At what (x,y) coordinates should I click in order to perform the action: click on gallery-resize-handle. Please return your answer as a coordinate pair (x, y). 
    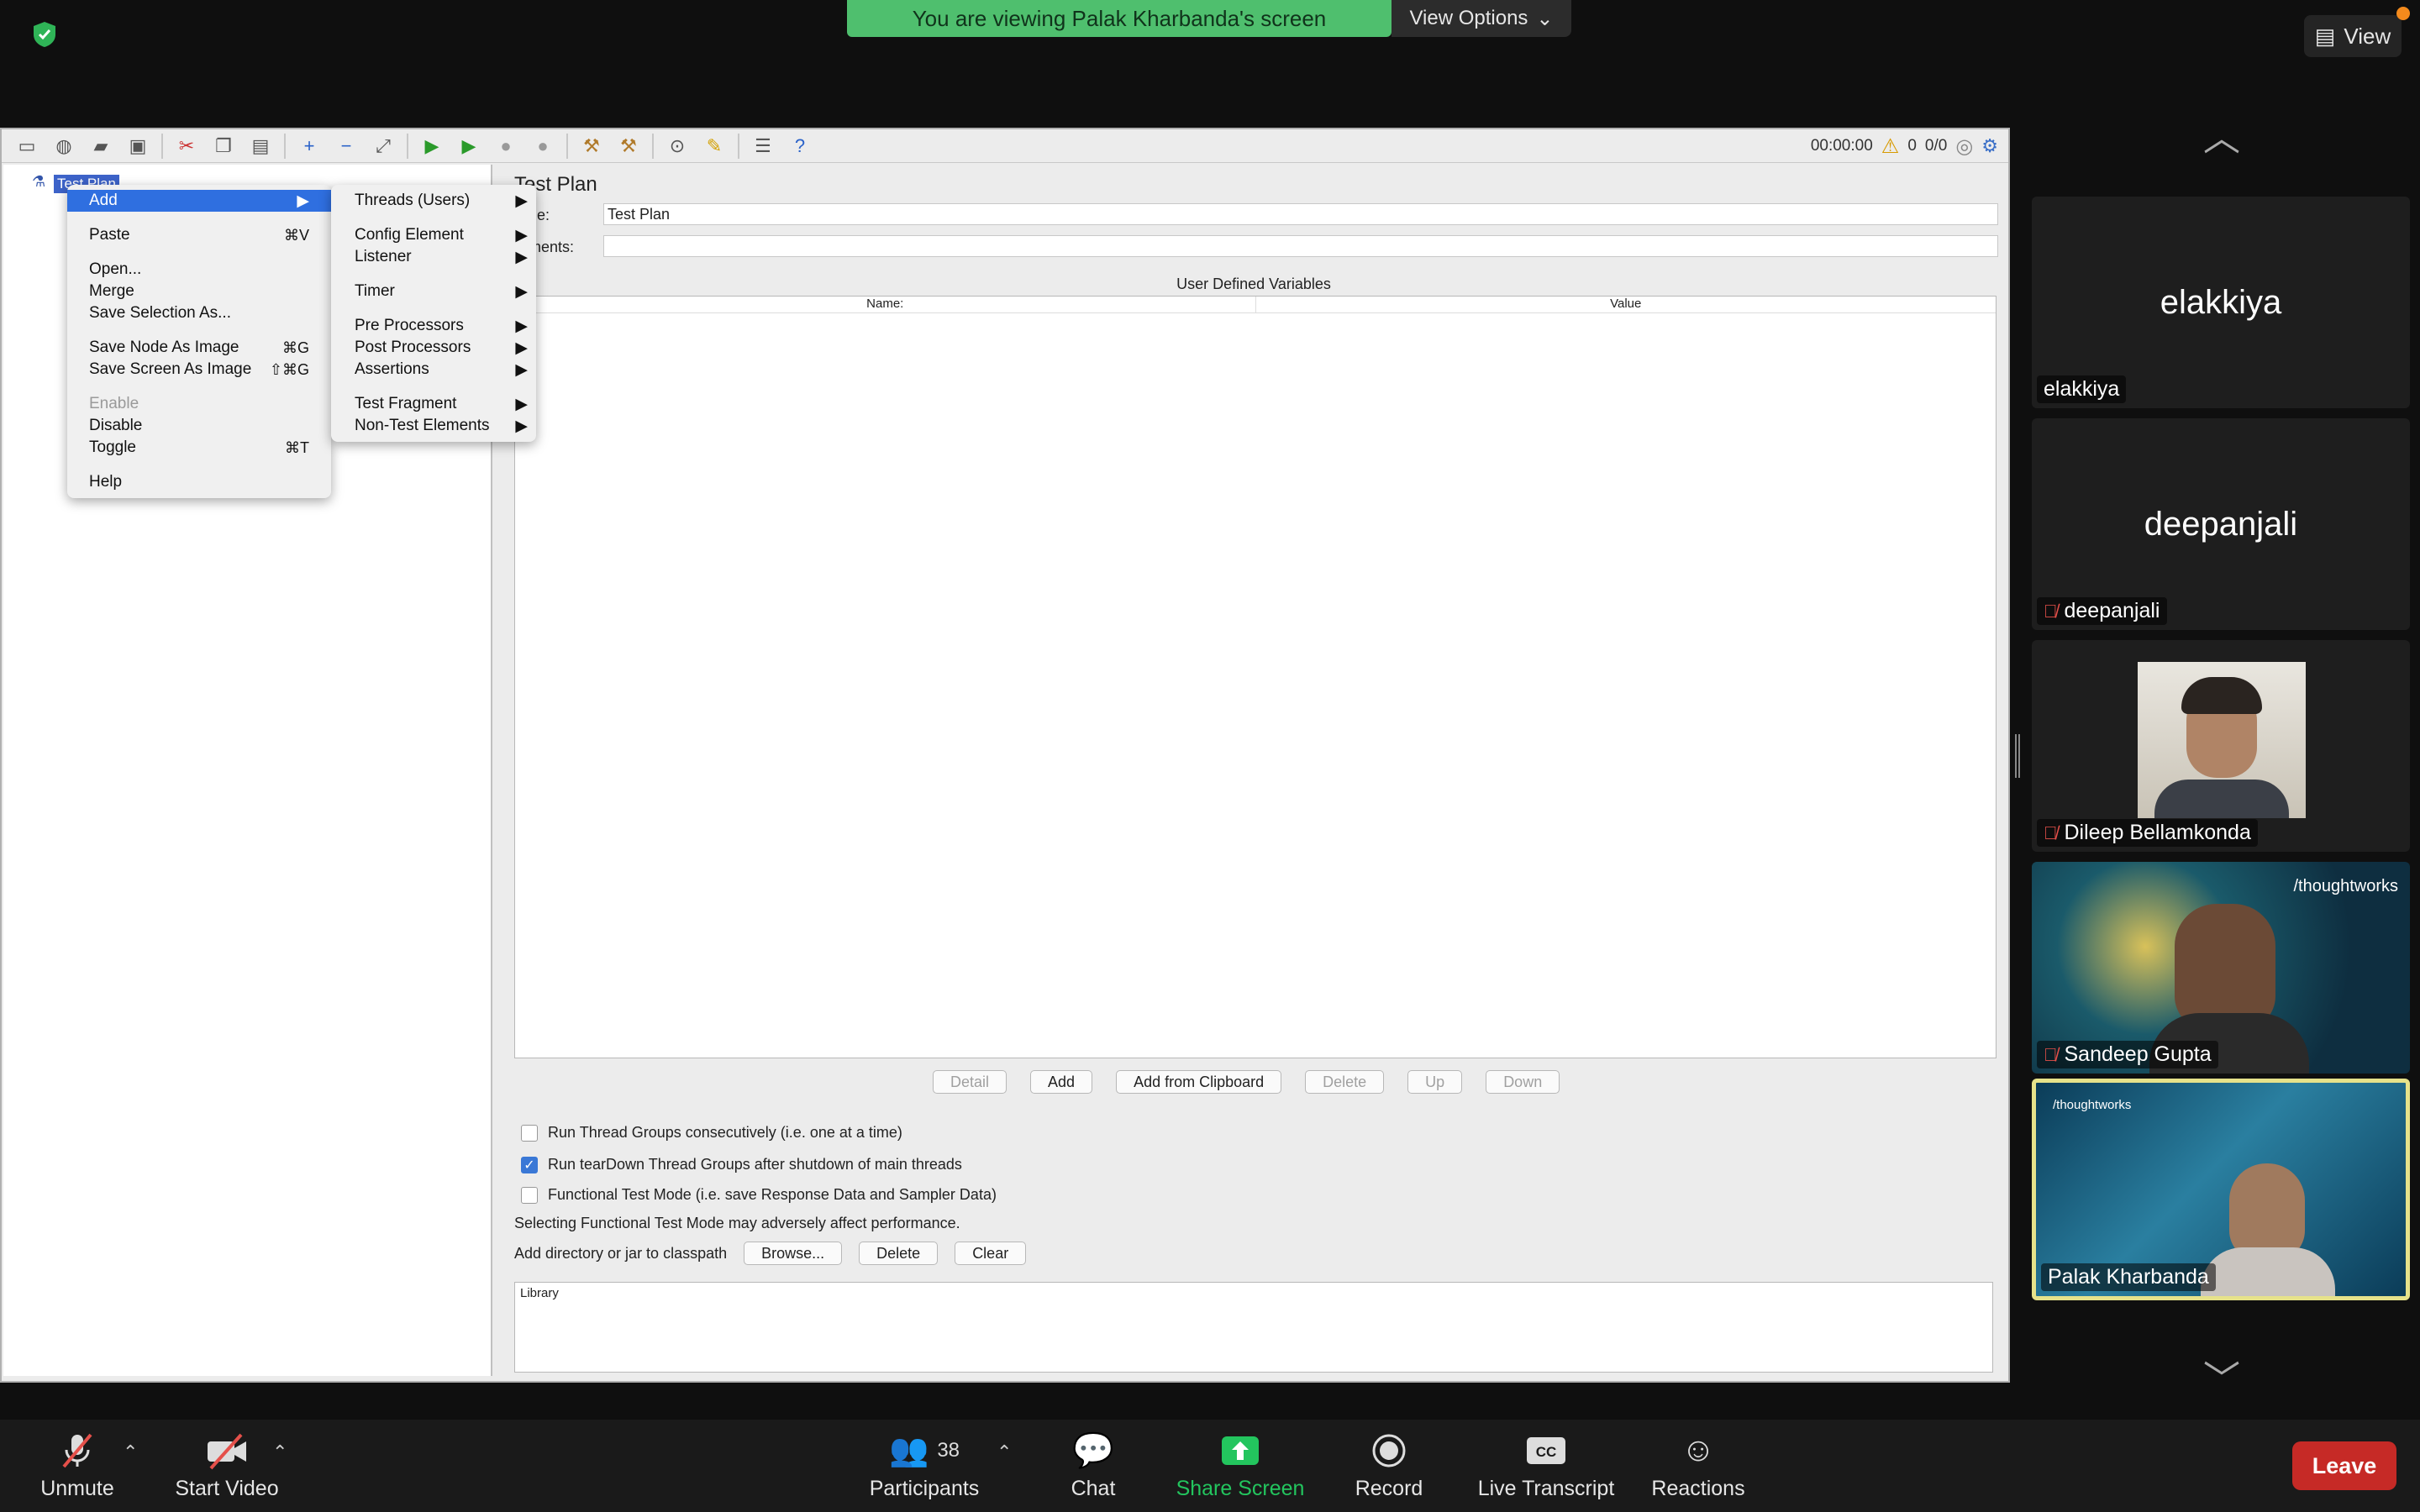
    Looking at the image, I should click on (2017, 756).